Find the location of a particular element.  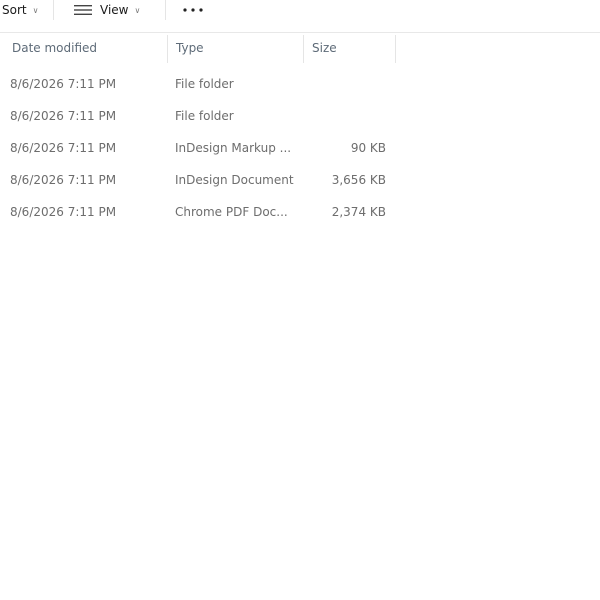

size-cell: 90 KB is located at coordinates (368, 148).